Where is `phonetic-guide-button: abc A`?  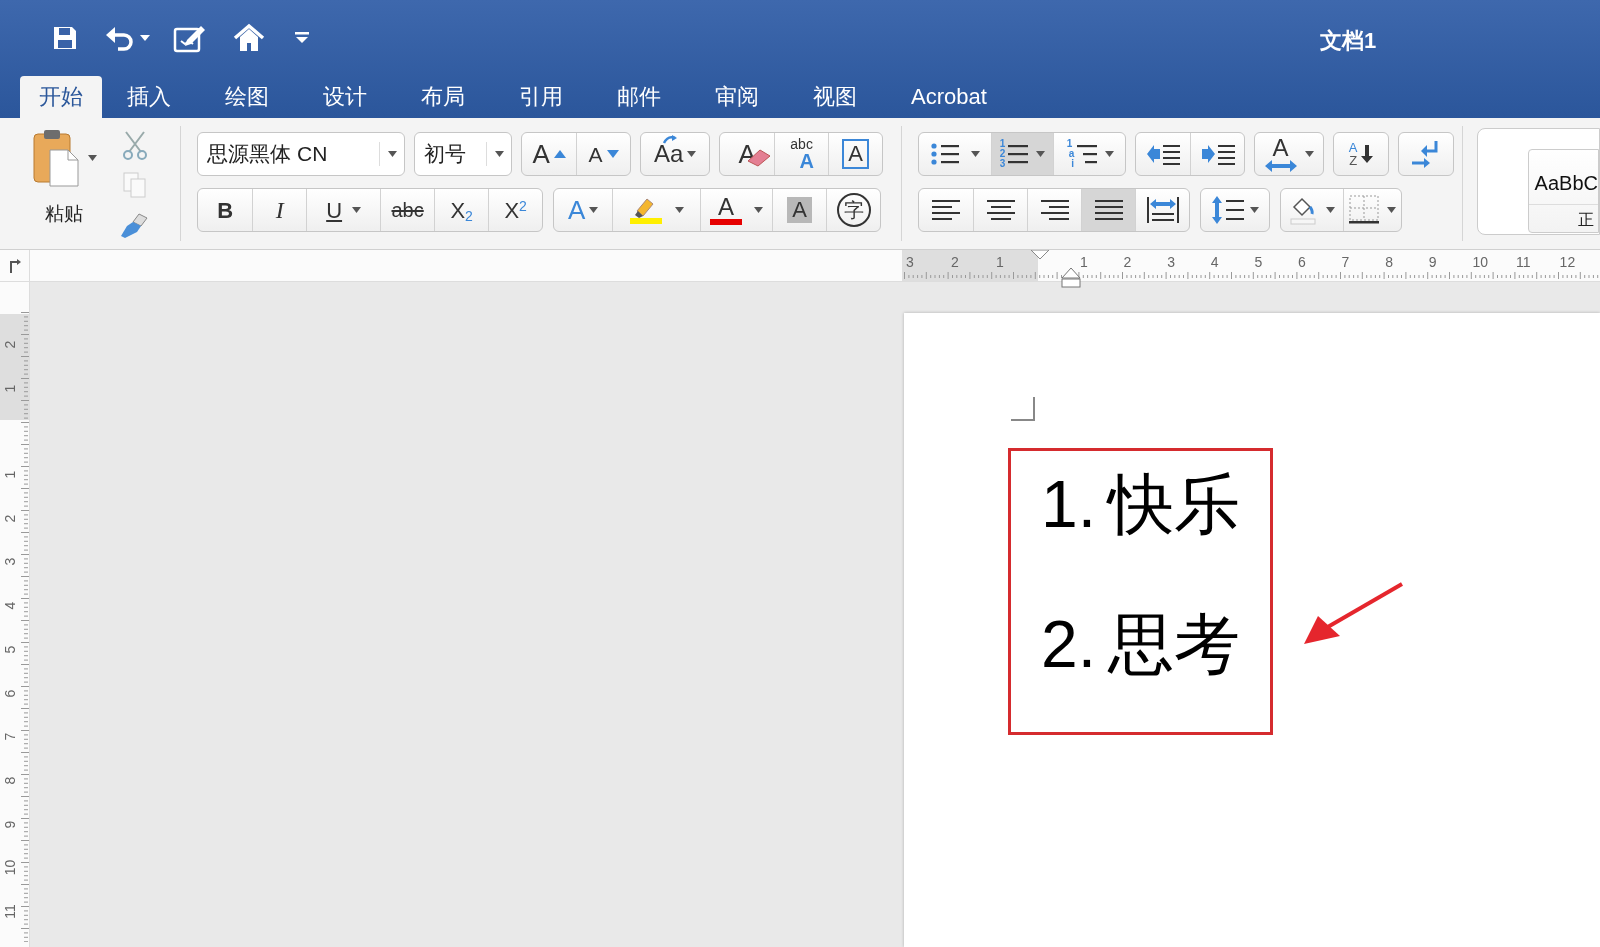 phonetic-guide-button: abc A is located at coordinates (801, 154).